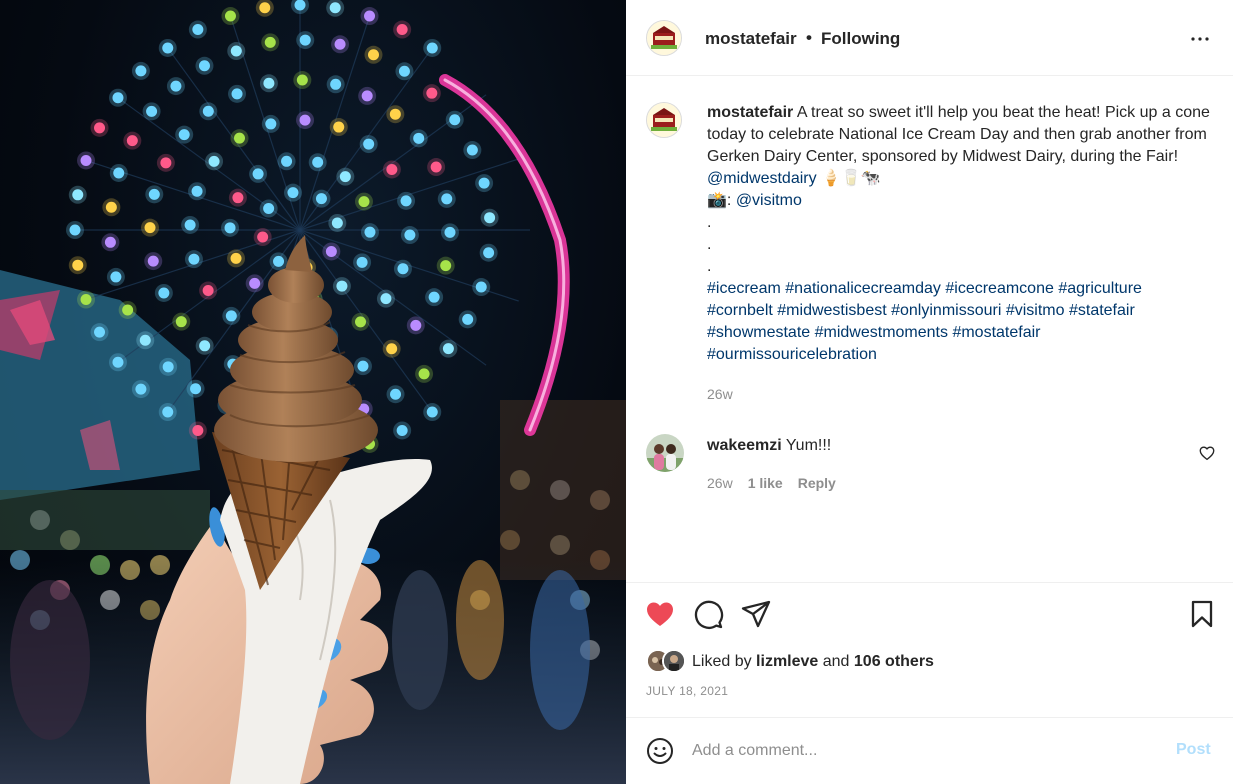 The image size is (1240, 784). I want to click on mention-visitmo: @visitmo, so click(769, 200).